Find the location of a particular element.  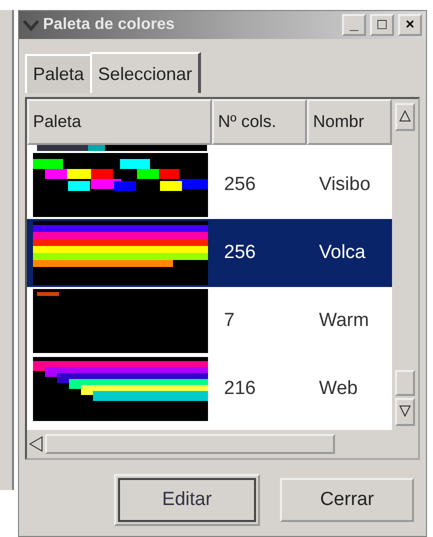

up-arrow-icon is located at coordinates (405, 116).